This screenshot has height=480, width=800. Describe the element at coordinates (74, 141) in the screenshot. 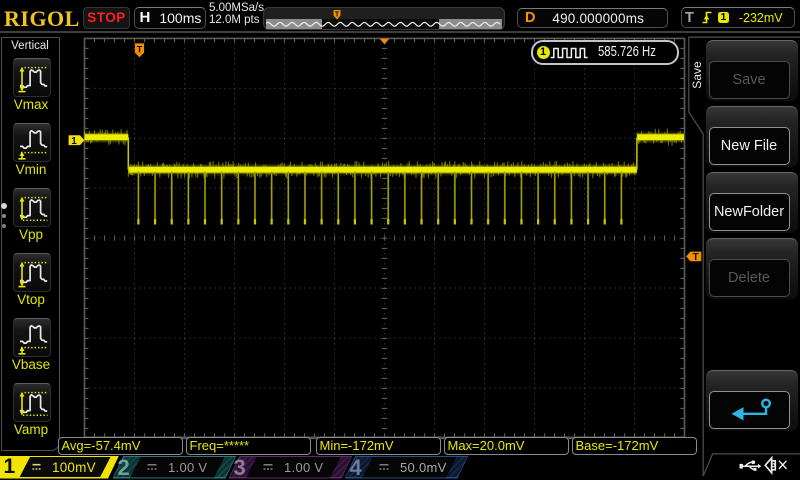

I see `svg-text: 1` at that location.